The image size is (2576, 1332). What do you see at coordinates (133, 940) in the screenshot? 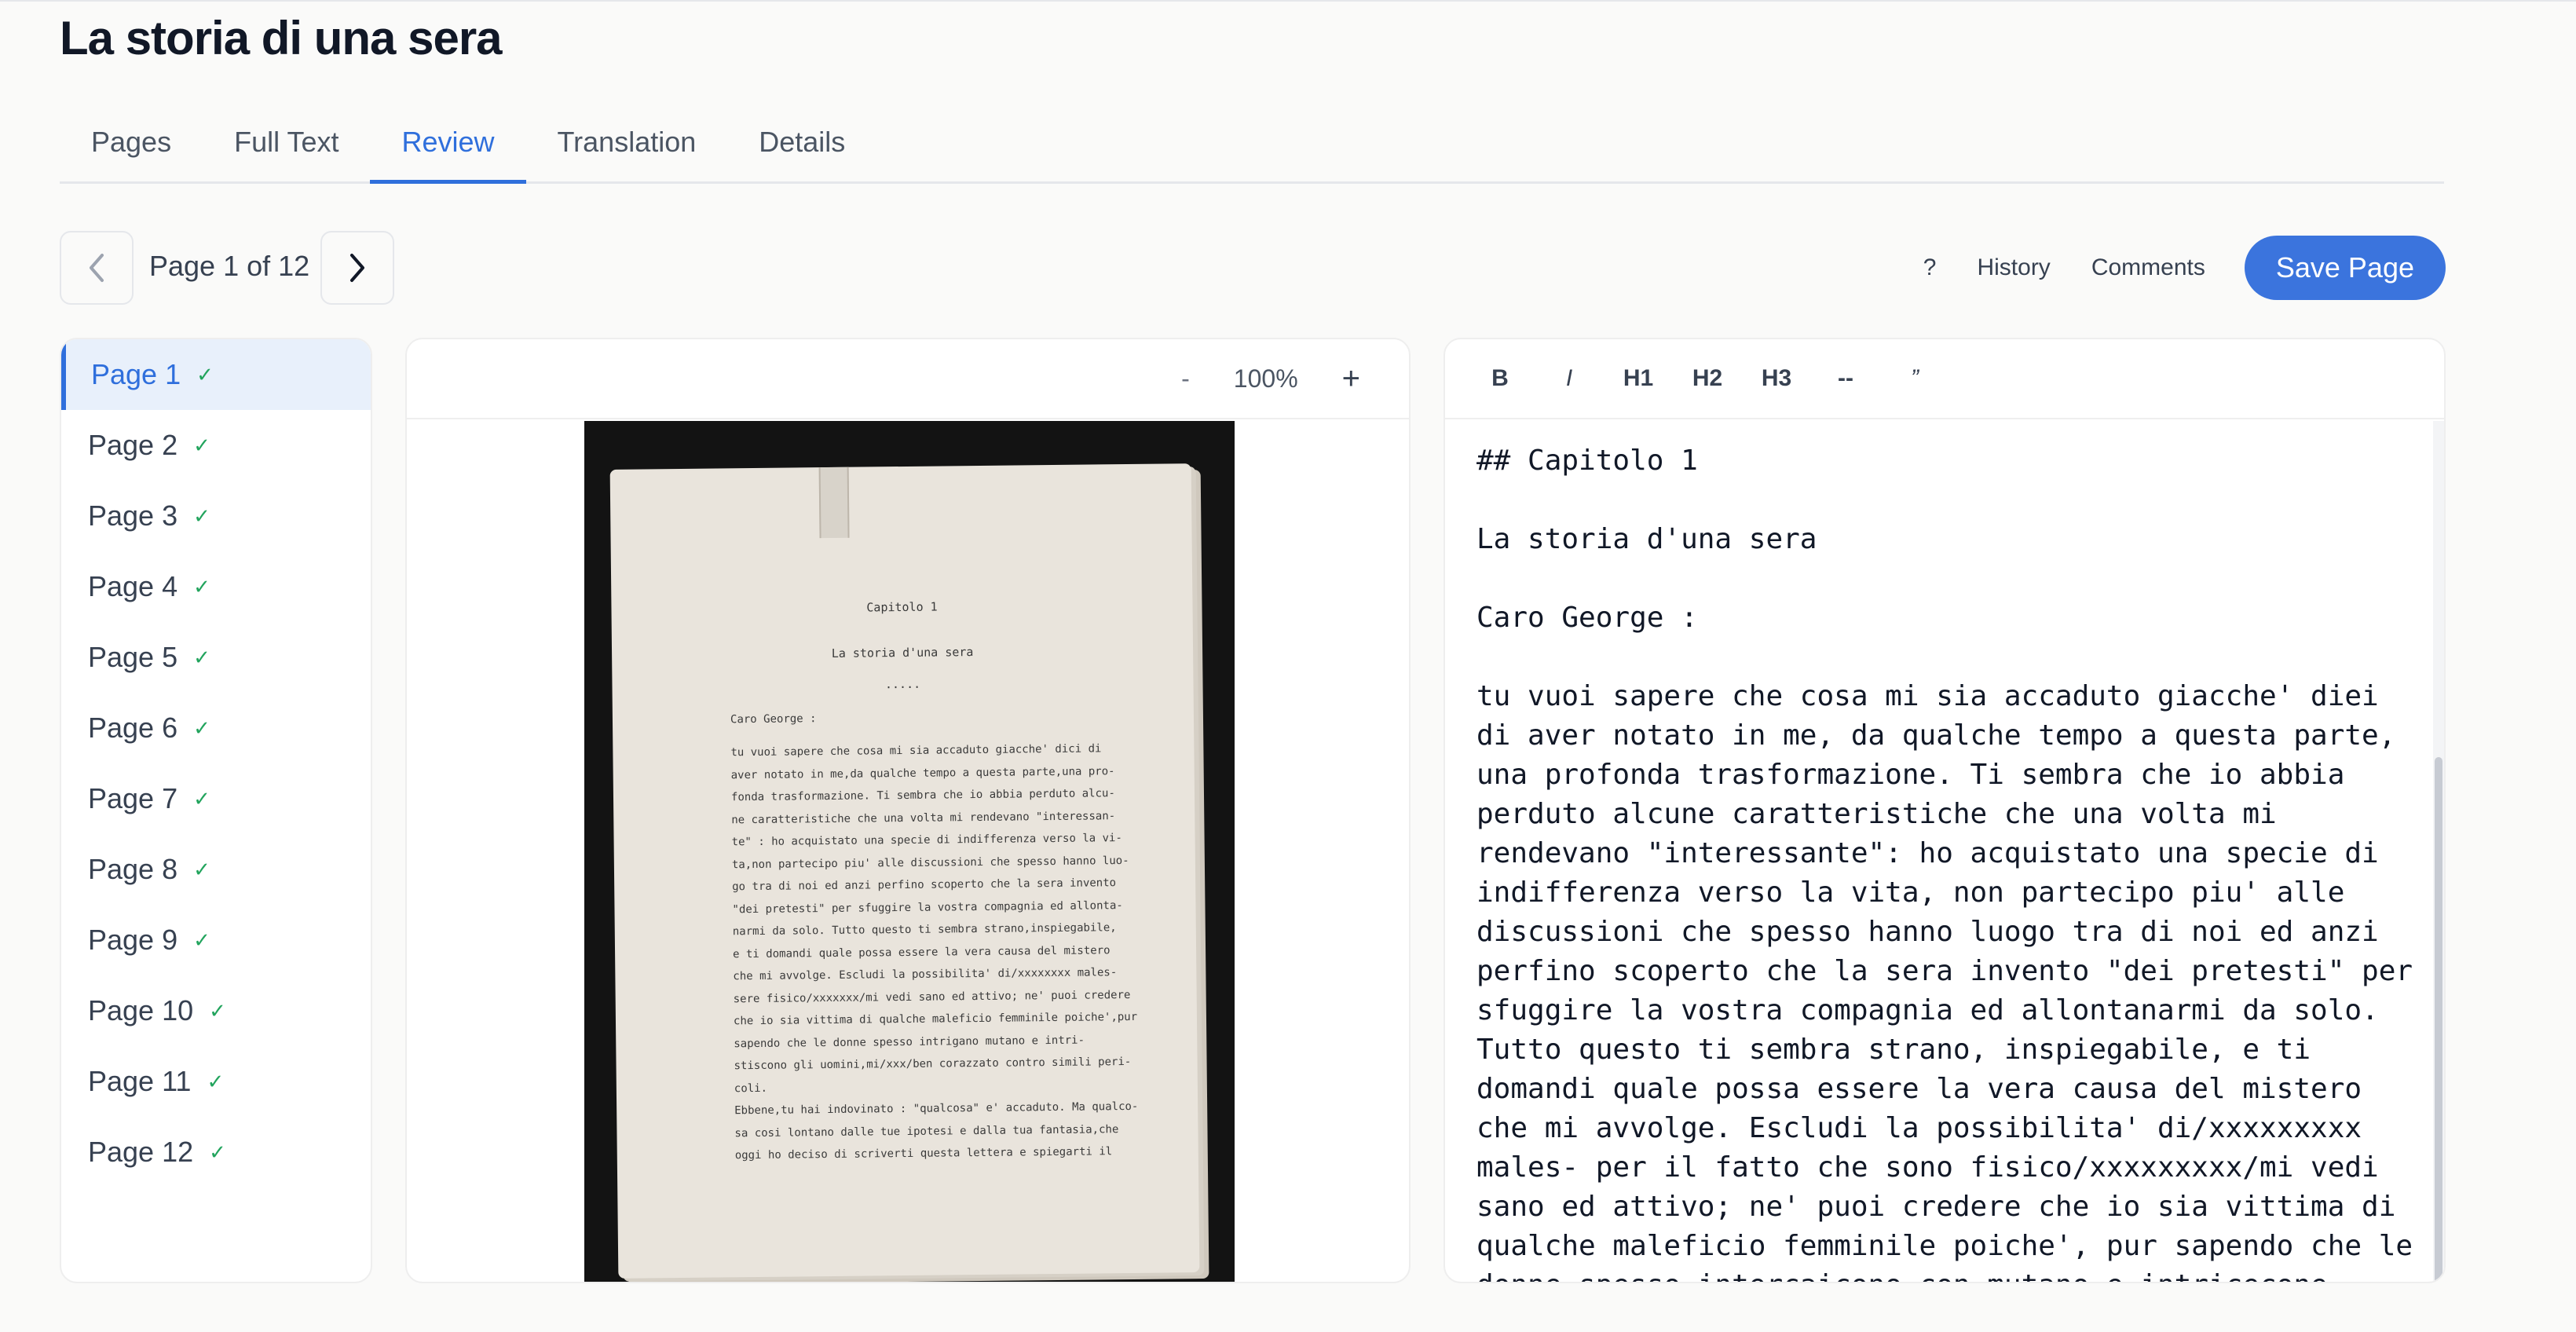
I see `page-list-item-label: Page 9` at bounding box center [133, 940].